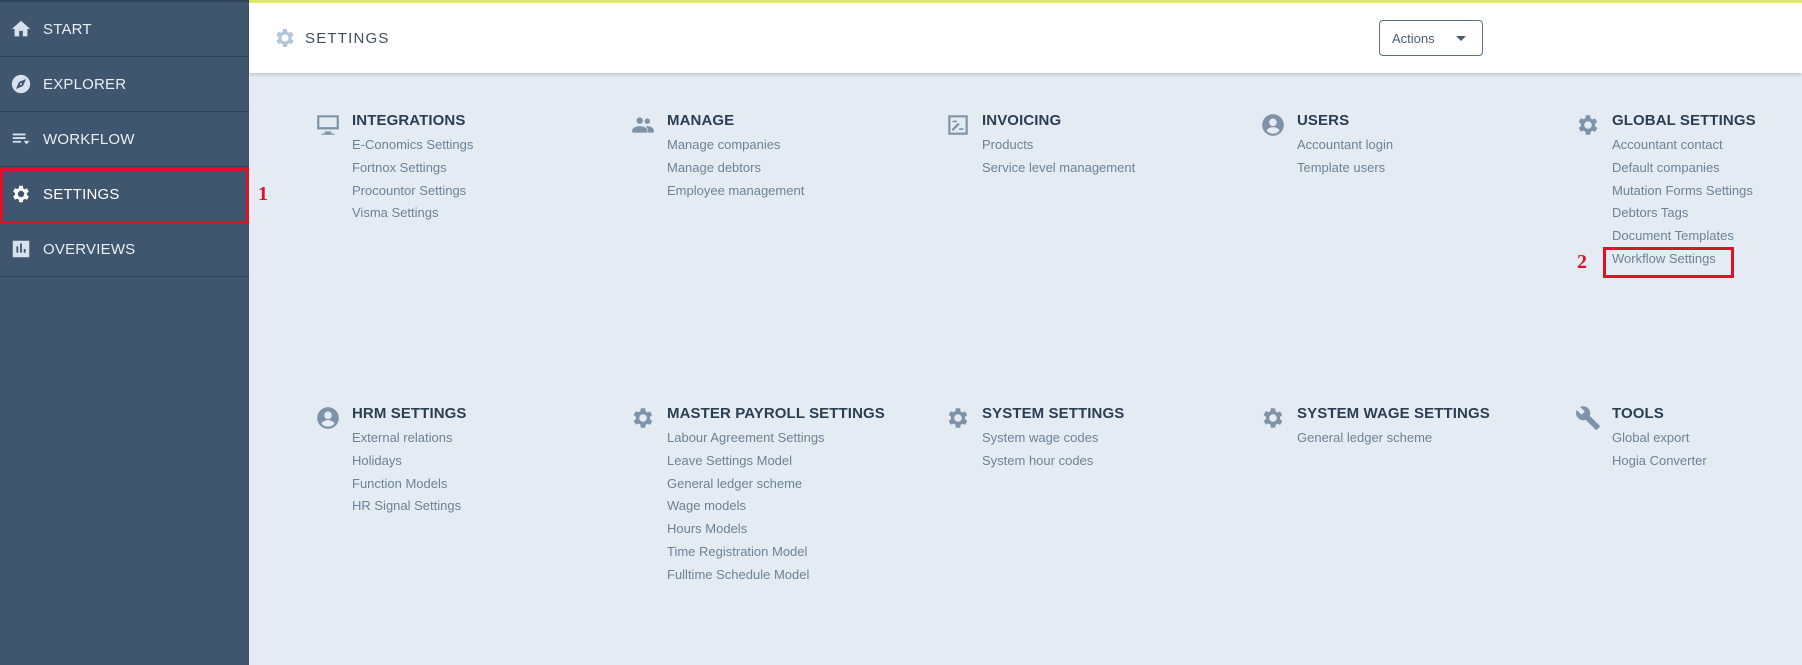  What do you see at coordinates (409, 413) in the screenshot?
I see `group-title: HRM SETTINGS` at bounding box center [409, 413].